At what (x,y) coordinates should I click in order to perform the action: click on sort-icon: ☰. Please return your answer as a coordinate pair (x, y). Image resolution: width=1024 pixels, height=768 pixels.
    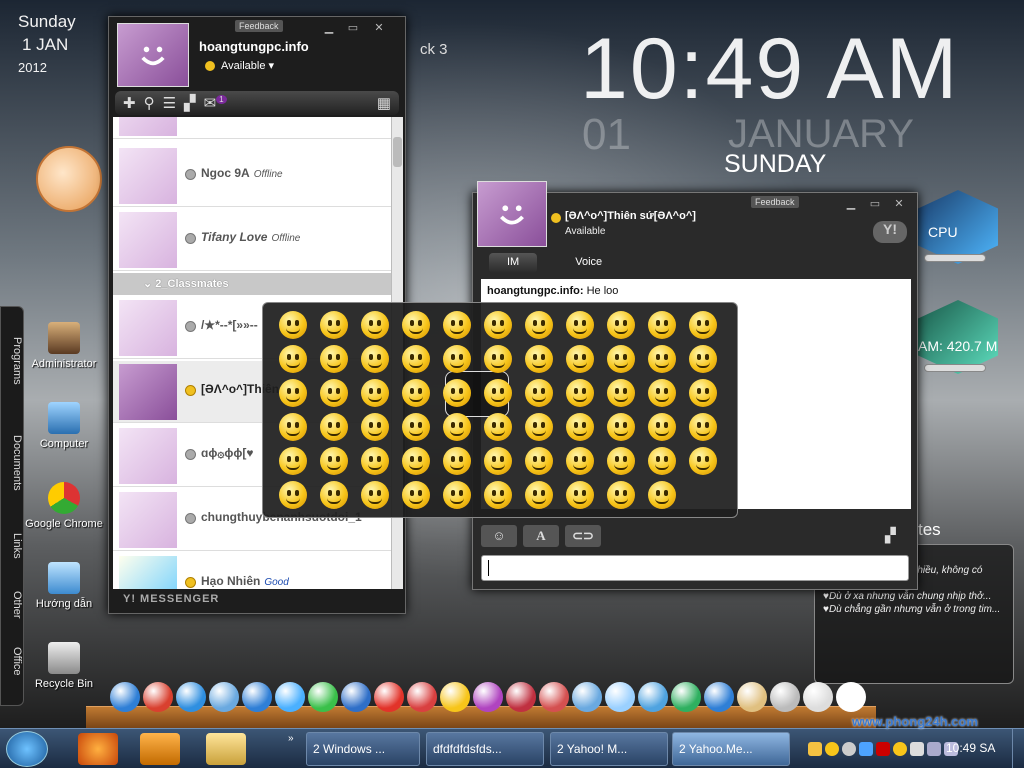
    Looking at the image, I should click on (169, 103).